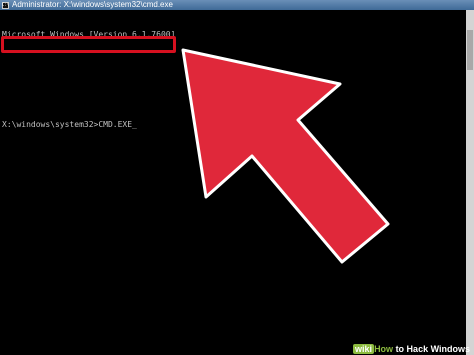 Image resolution: width=474 pixels, height=355 pixels. I want to click on wikihow-how-text: How, so click(384, 349).